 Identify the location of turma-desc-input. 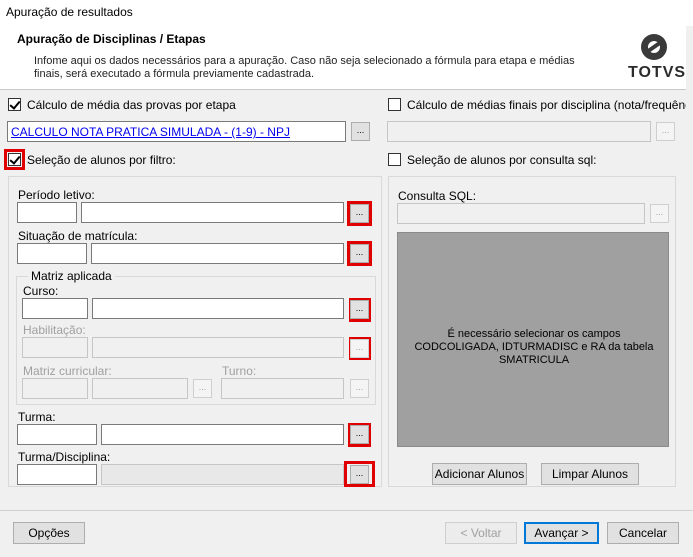
(222, 434).